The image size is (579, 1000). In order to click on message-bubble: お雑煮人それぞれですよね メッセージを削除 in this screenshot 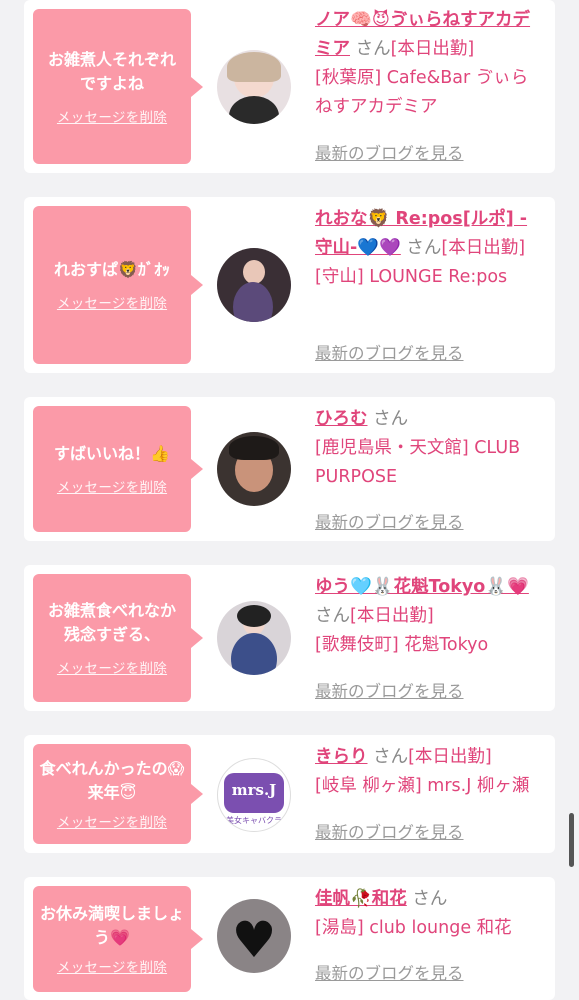, I will do `click(118, 86)`.